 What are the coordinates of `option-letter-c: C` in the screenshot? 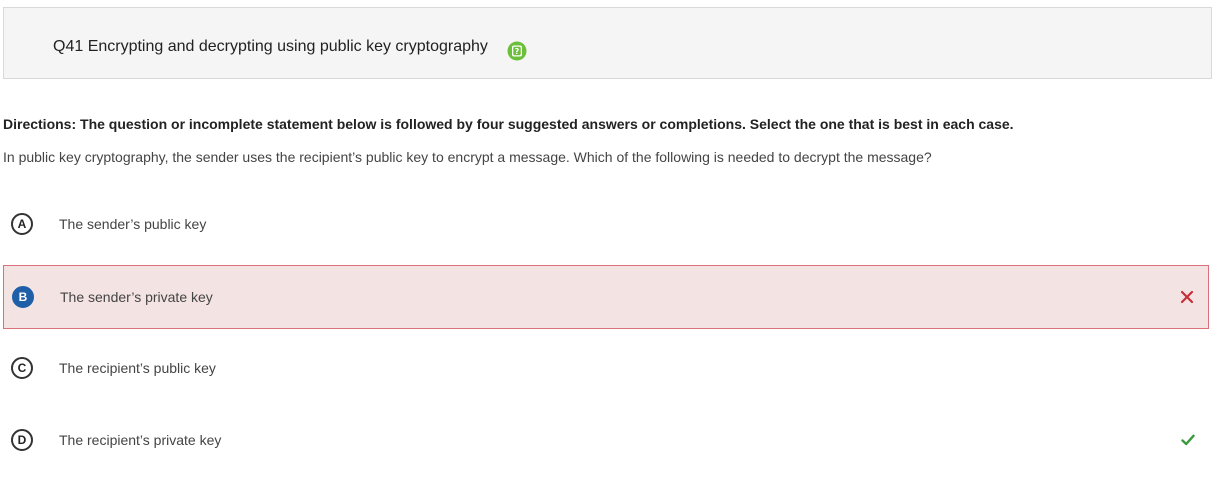 It's located at (22, 368).